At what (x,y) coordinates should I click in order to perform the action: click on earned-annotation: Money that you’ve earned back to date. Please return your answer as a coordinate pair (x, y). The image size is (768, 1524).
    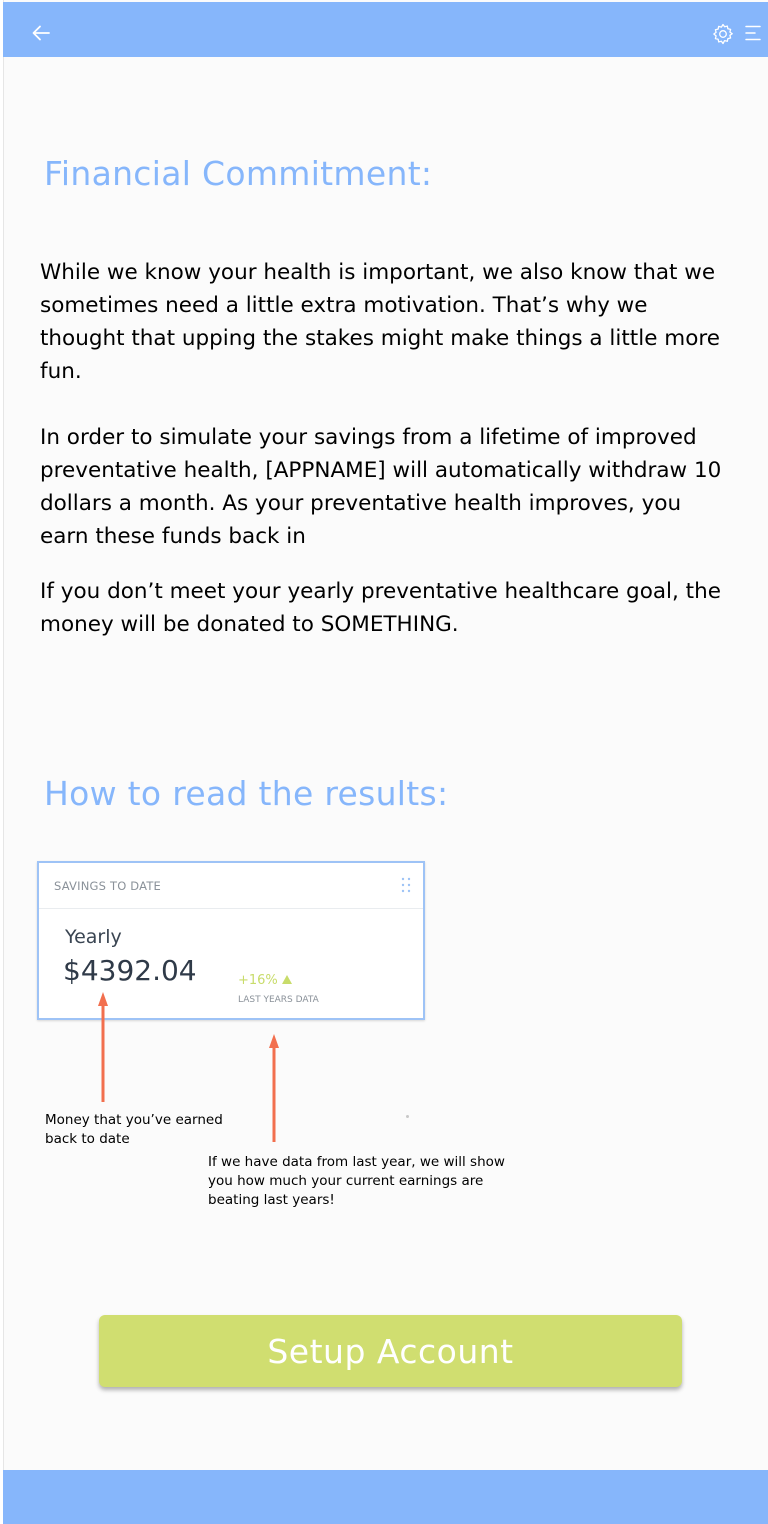
    Looking at the image, I should click on (134, 1129).